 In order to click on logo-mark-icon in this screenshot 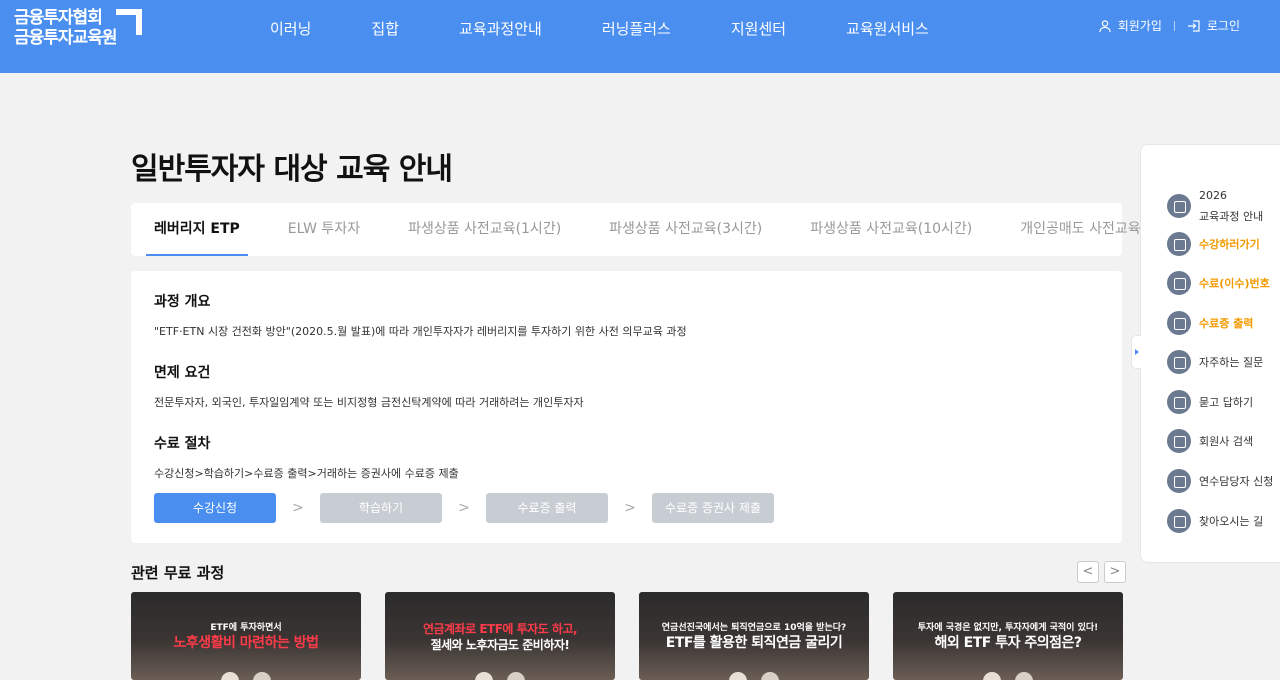, I will do `click(129, 22)`.